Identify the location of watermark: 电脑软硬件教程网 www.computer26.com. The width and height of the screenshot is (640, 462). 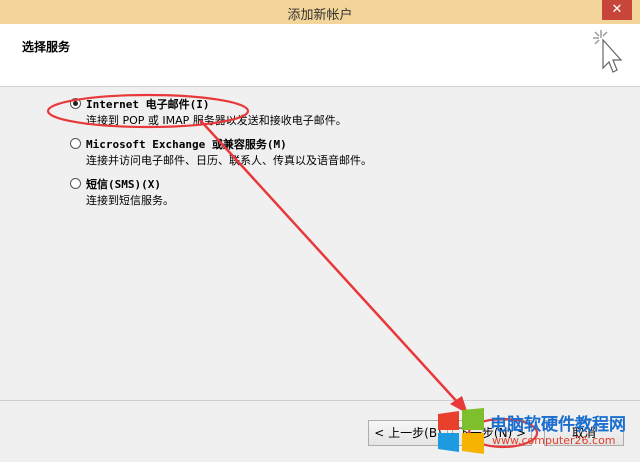
(538, 434).